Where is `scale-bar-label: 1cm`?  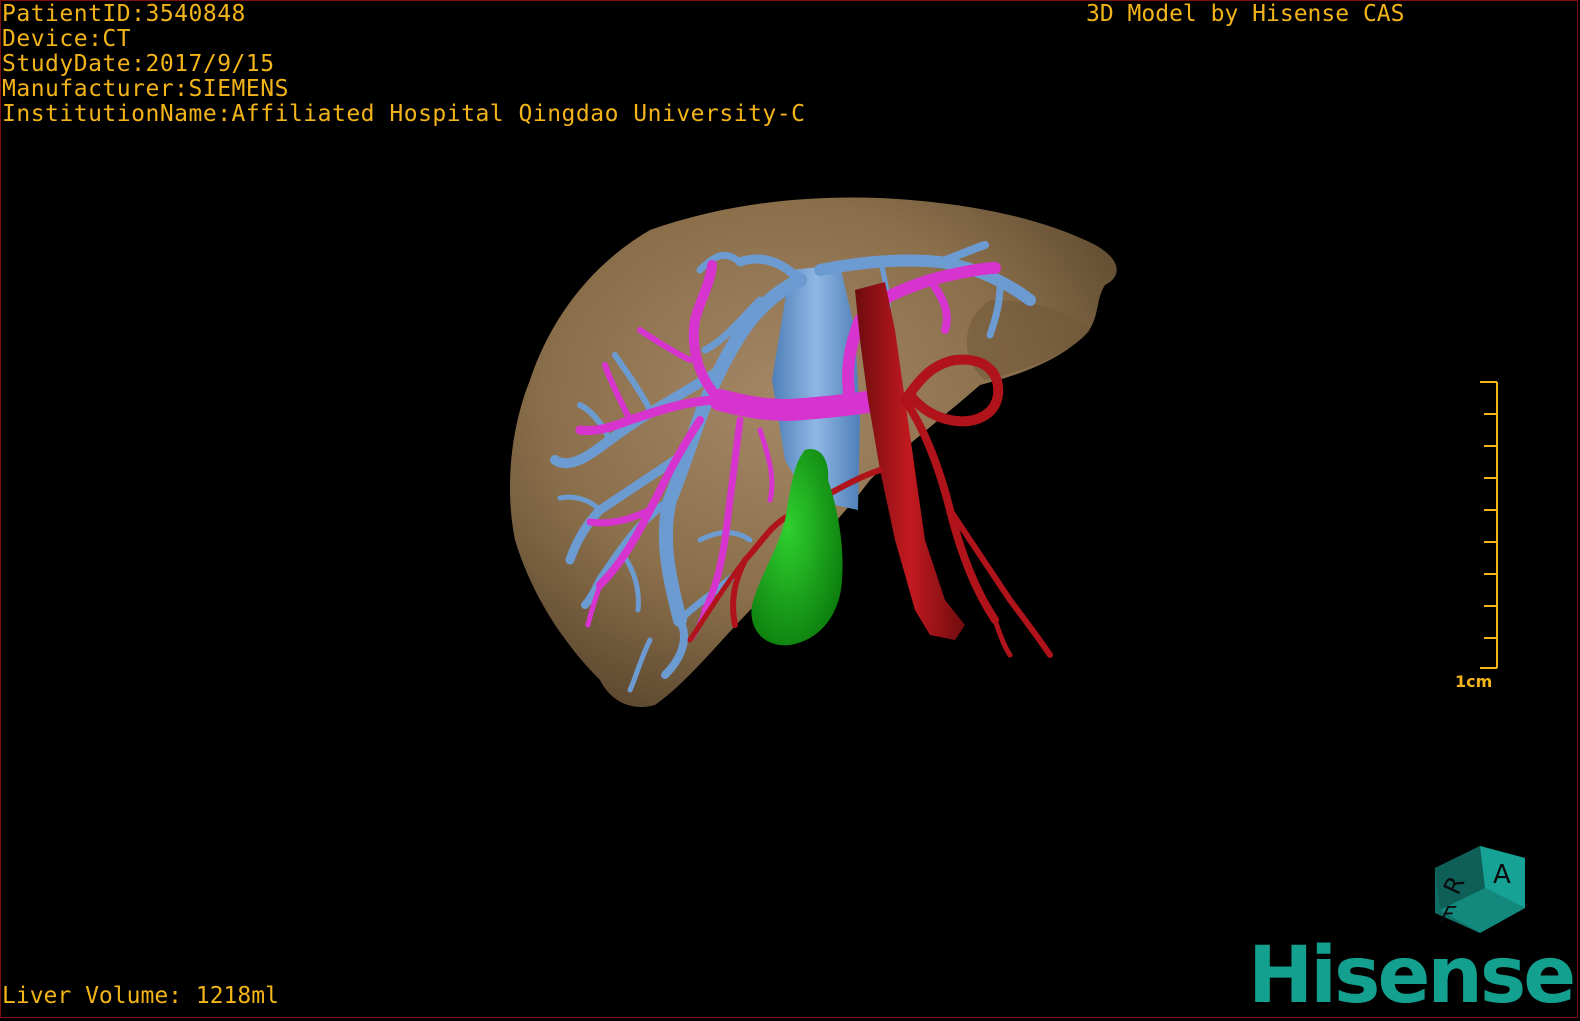 scale-bar-label: 1cm is located at coordinates (1474, 681).